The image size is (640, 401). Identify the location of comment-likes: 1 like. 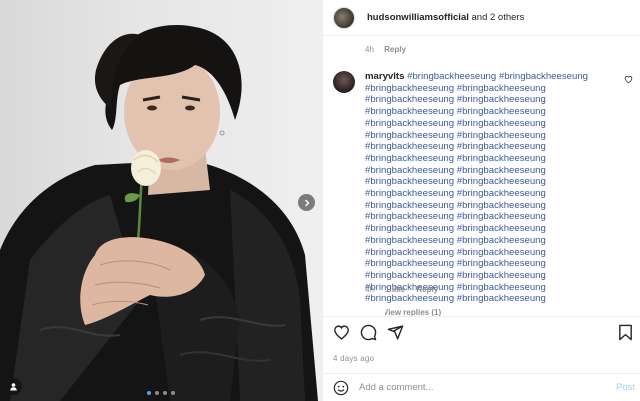
(395, 289).